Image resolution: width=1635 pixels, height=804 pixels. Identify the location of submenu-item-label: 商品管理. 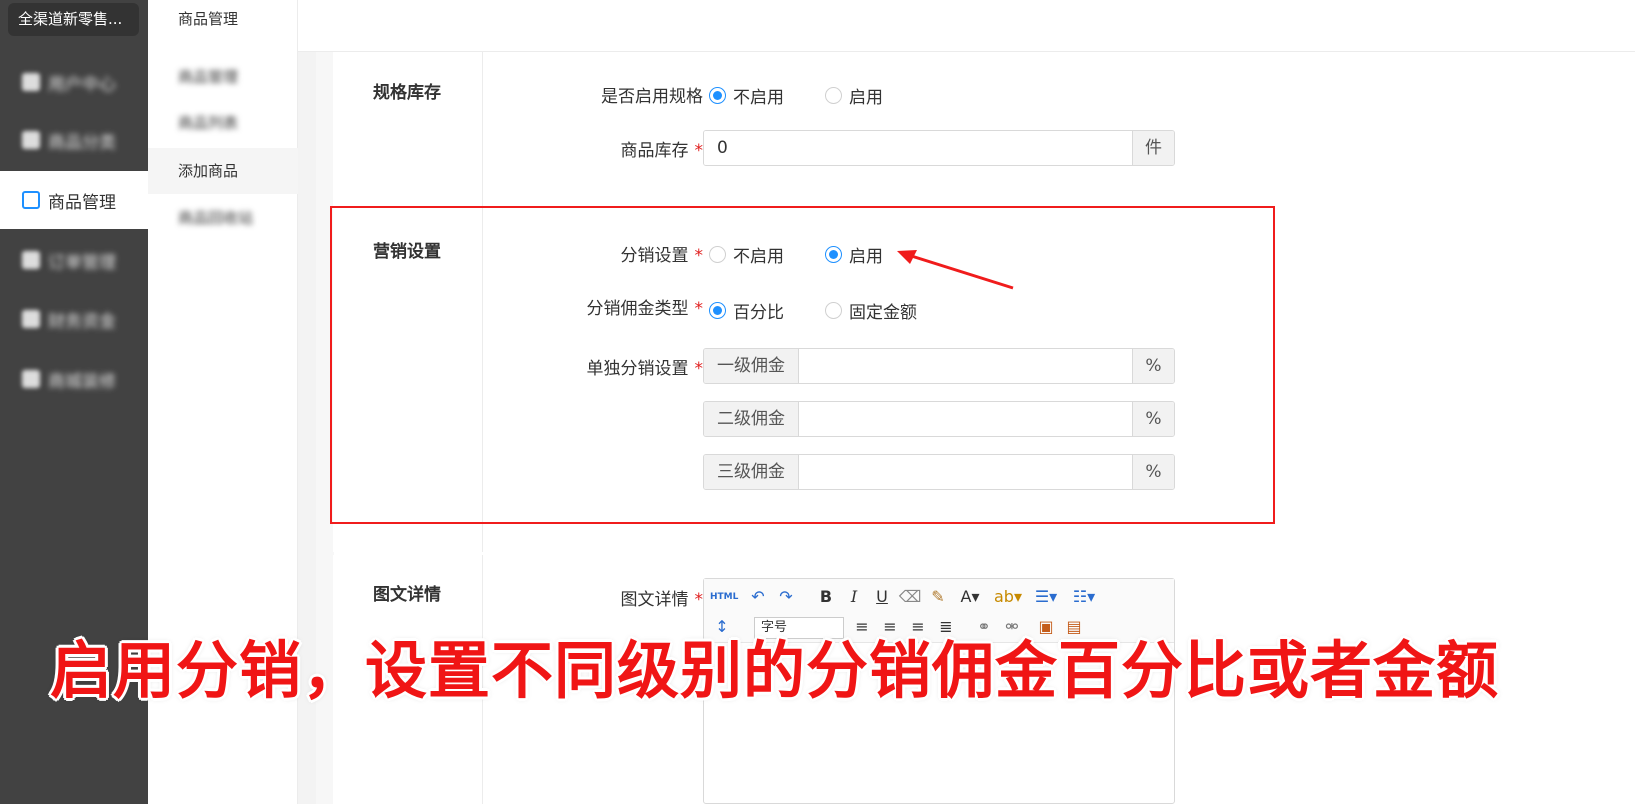
(208, 77).